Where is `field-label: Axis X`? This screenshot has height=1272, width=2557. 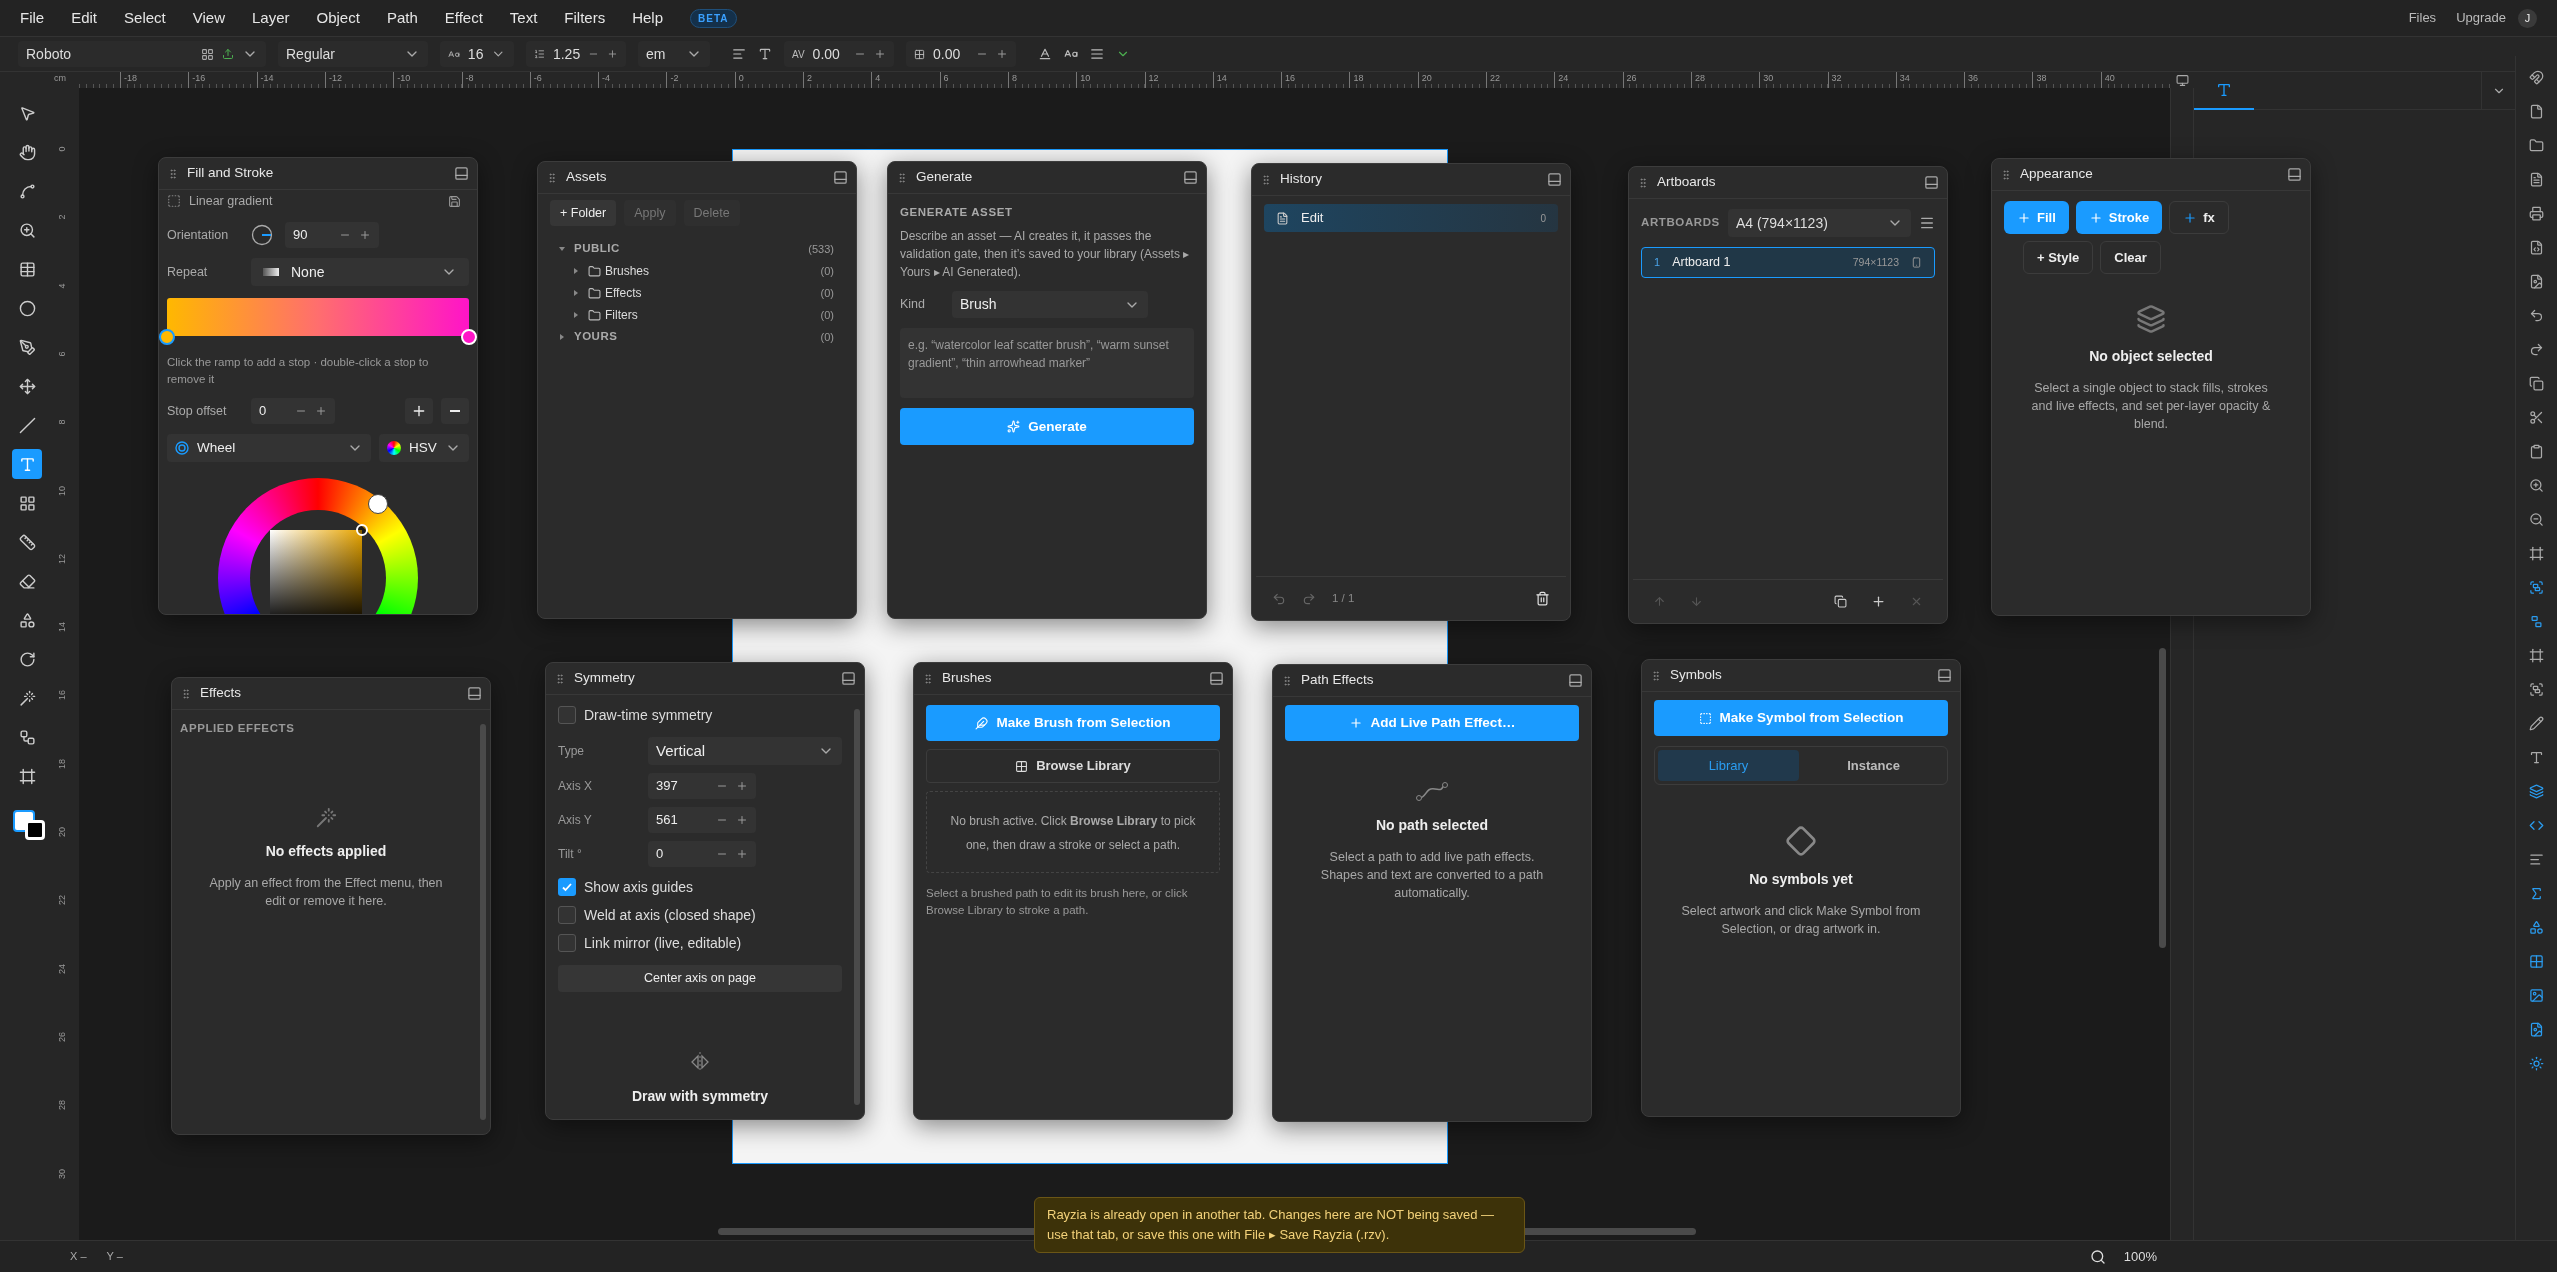
field-label: Axis X is located at coordinates (575, 786).